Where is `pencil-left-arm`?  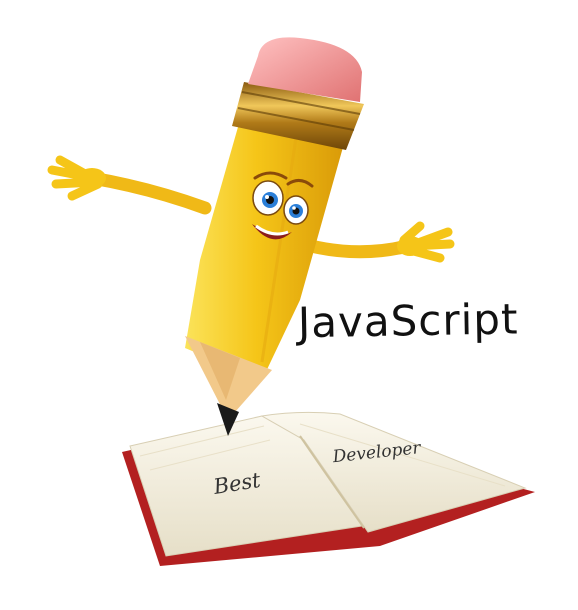
pencil-left-arm is located at coordinates (129, 185).